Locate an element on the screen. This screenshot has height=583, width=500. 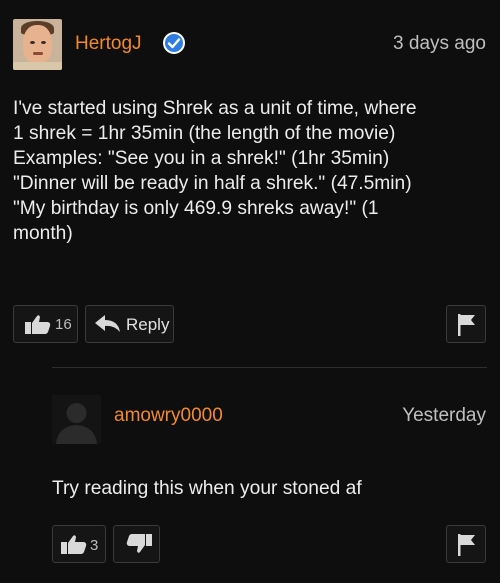
comment-username: HertogJ is located at coordinates (108, 44).